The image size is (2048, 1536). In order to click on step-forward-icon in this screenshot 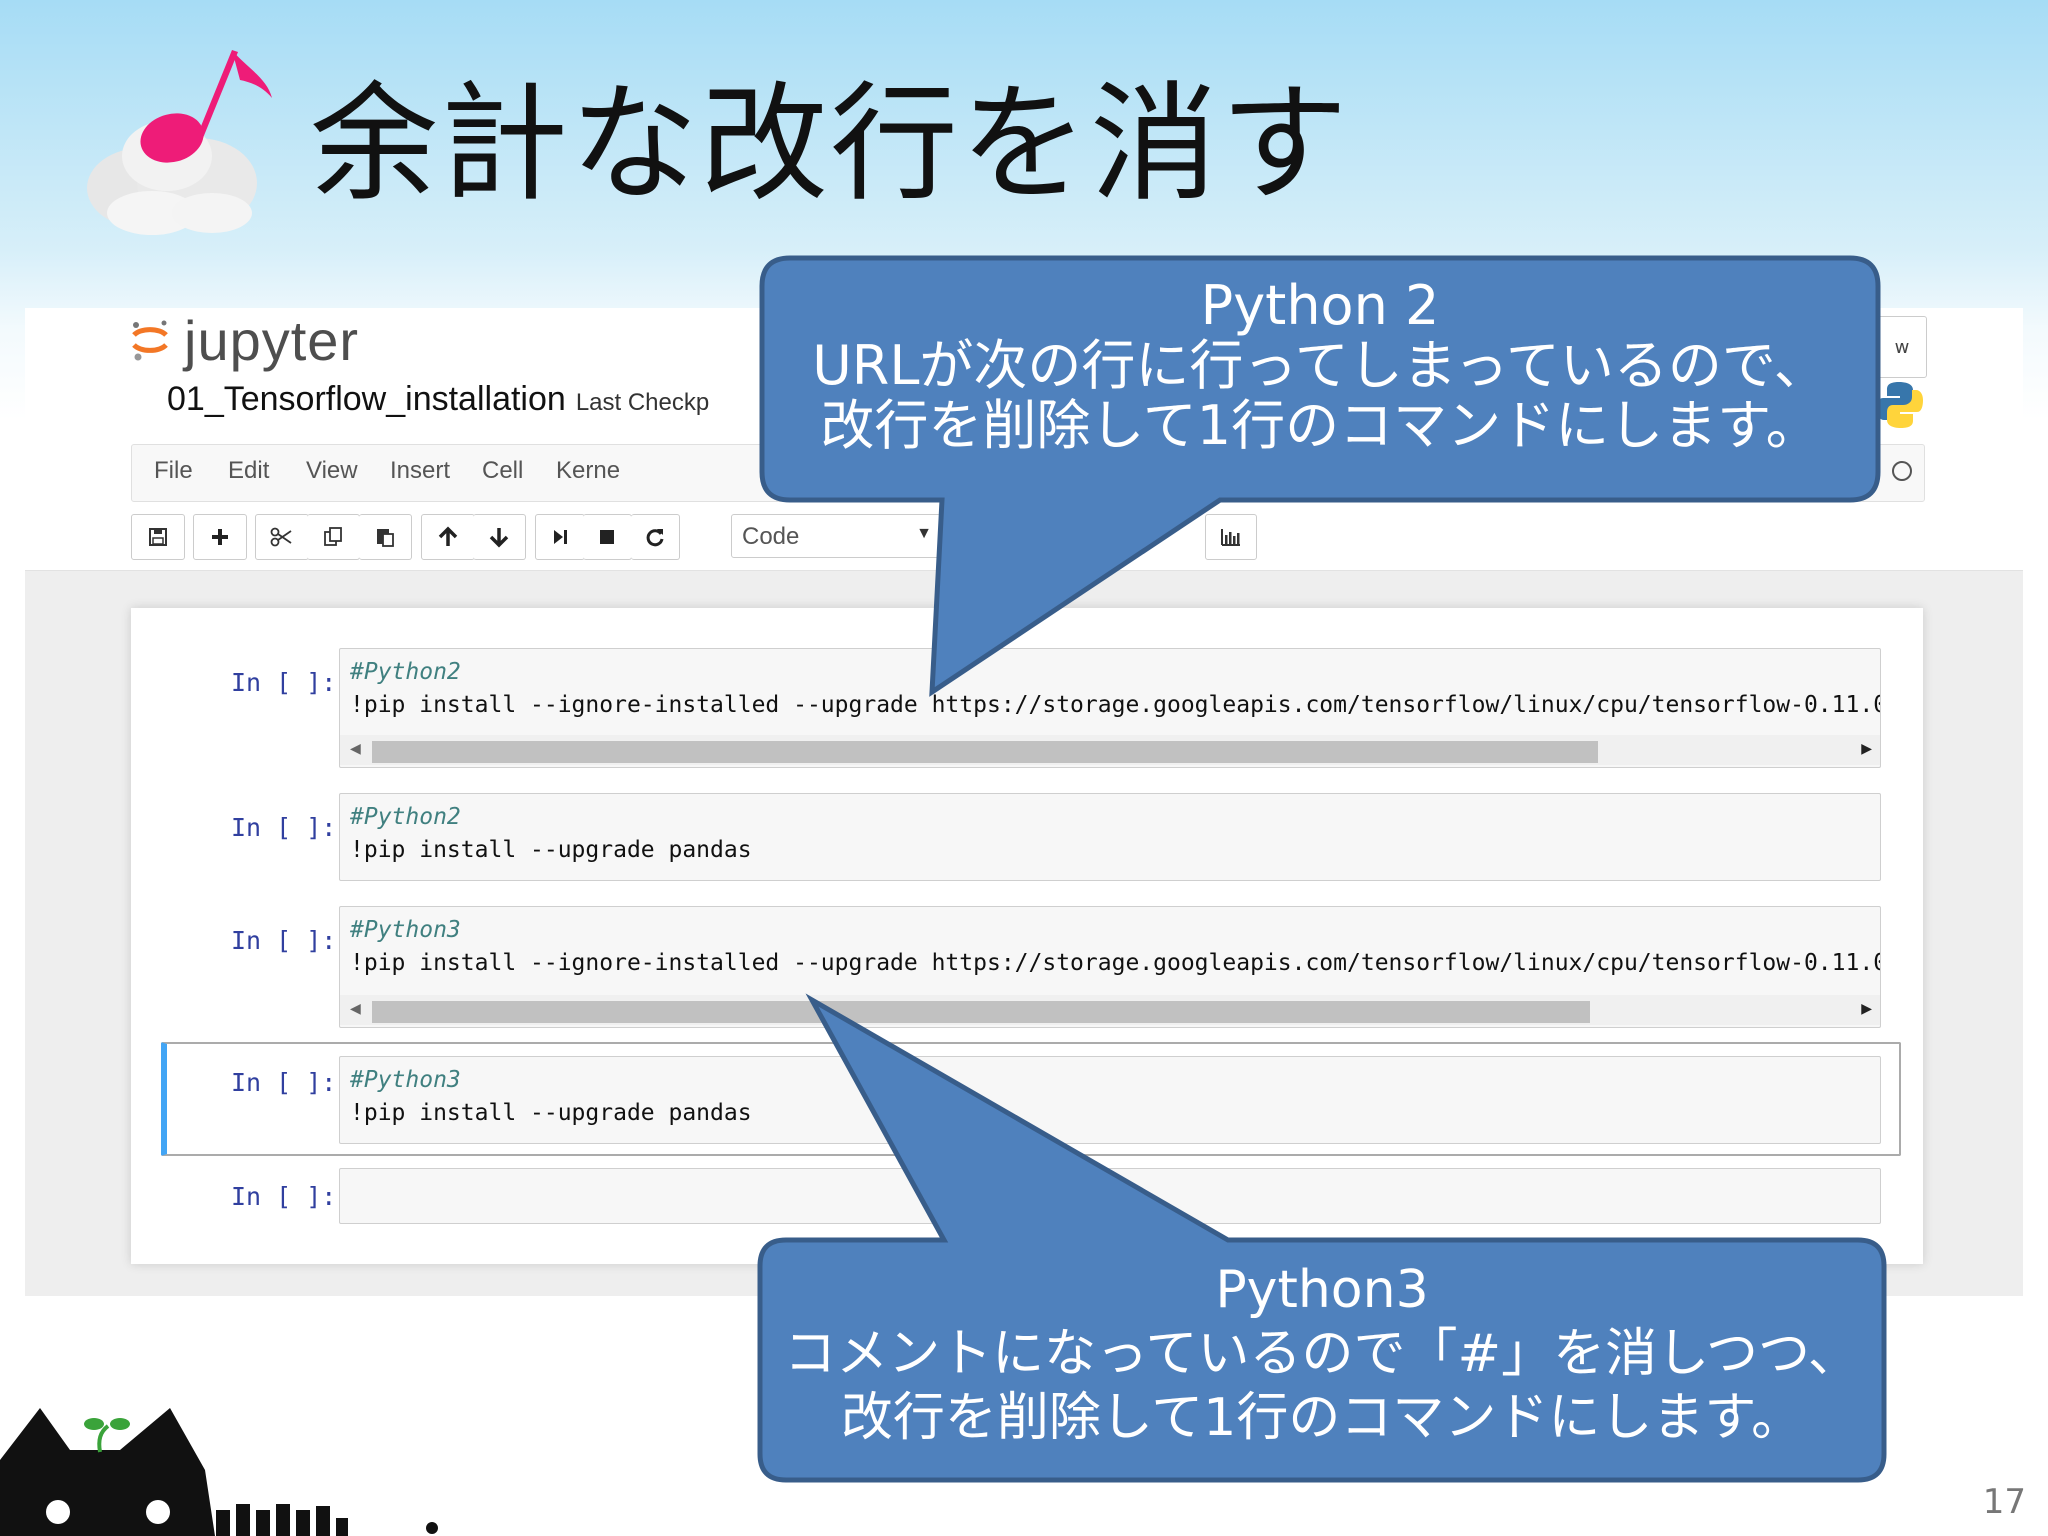, I will do `click(560, 537)`.